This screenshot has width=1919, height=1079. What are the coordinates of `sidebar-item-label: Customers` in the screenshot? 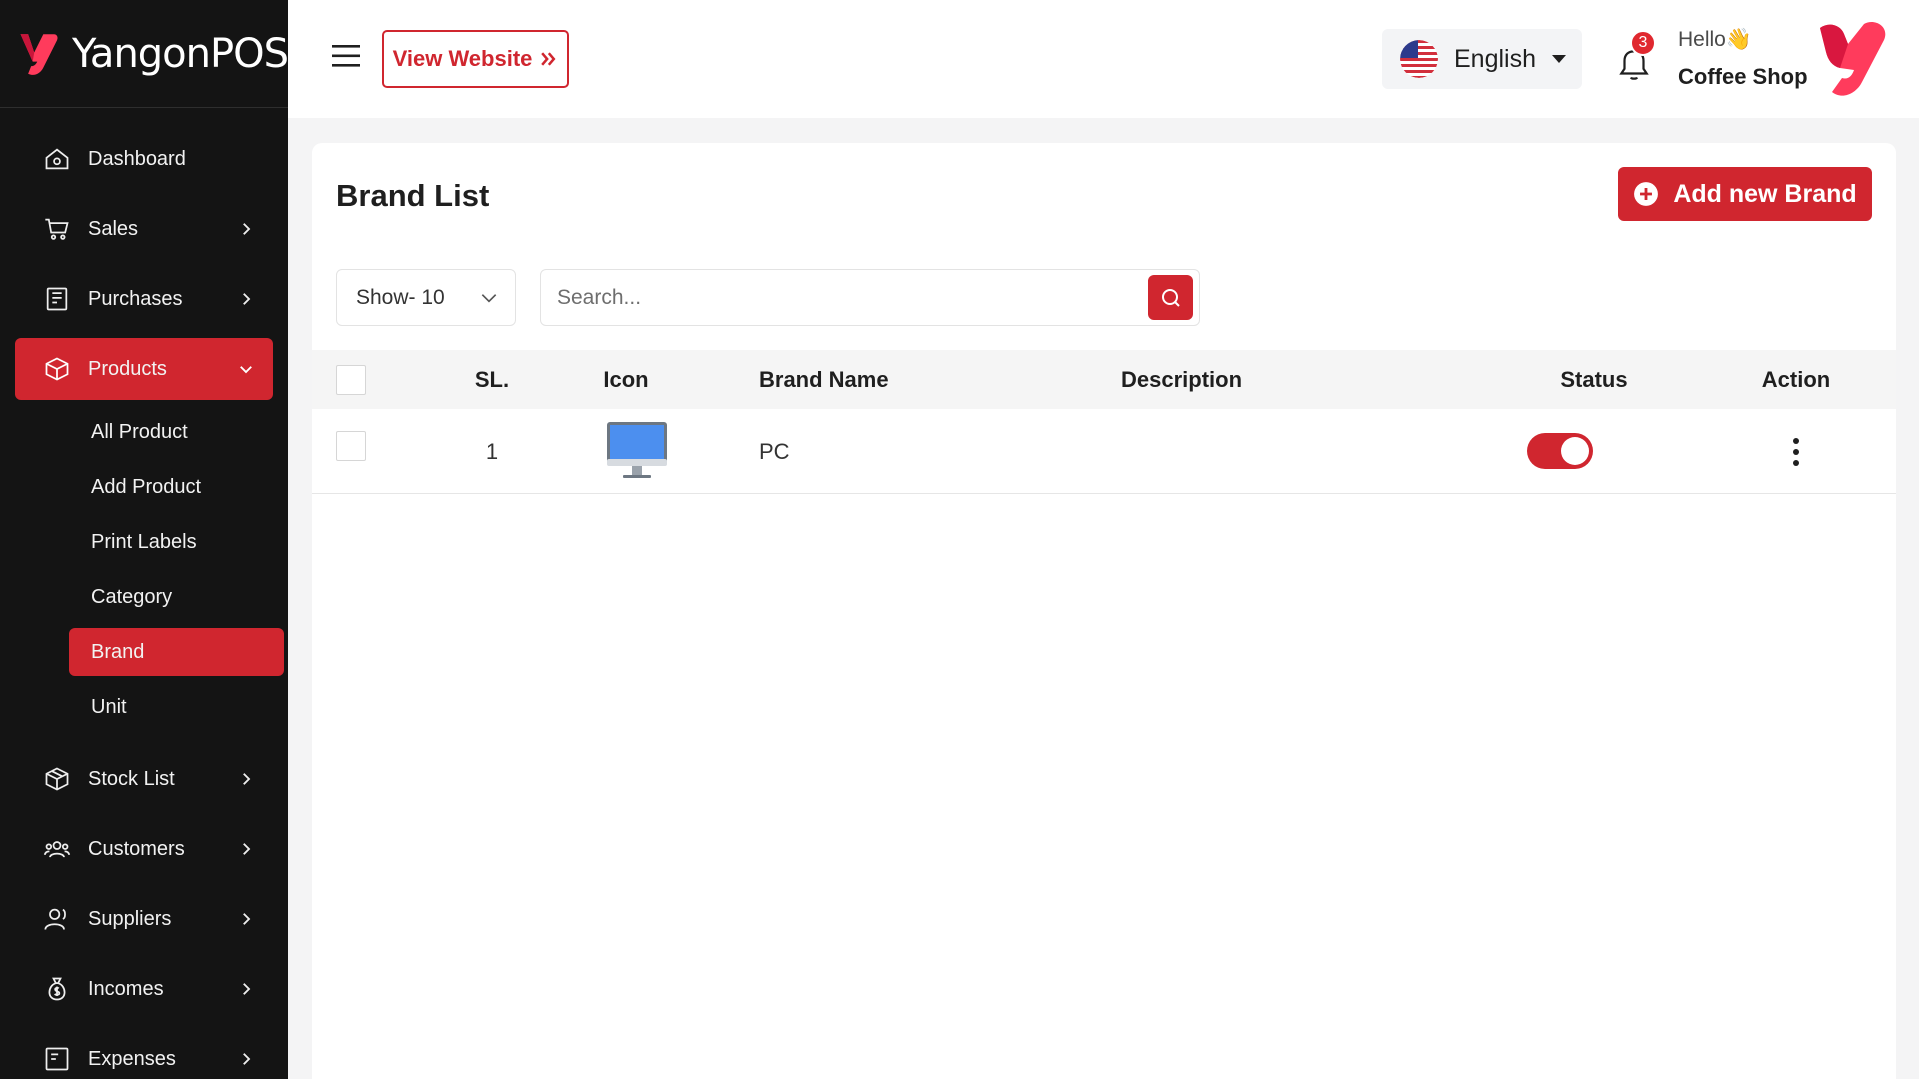 It's located at (136, 848).